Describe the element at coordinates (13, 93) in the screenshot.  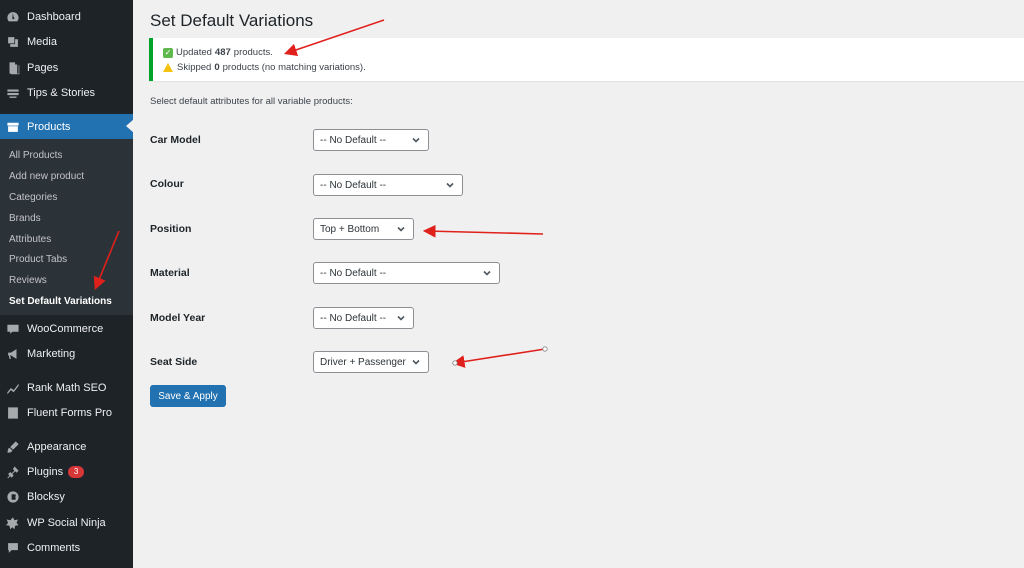
I see `tips-icon` at that location.